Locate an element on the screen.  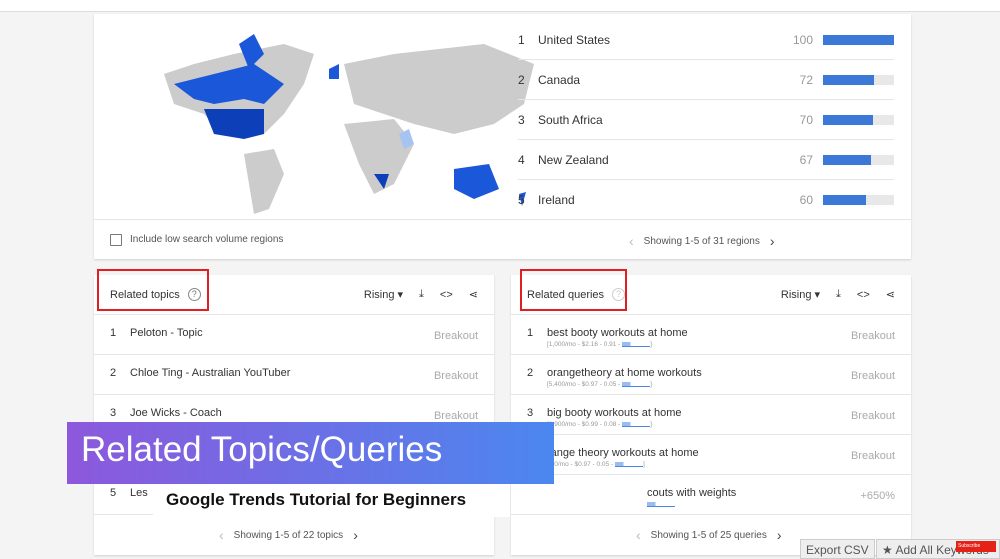
region-name: Ireland is located at coordinates (556, 200).